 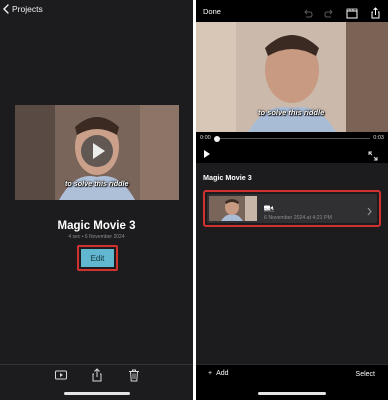 What do you see at coordinates (222, 373) in the screenshot?
I see `add-label: Add` at bounding box center [222, 373].